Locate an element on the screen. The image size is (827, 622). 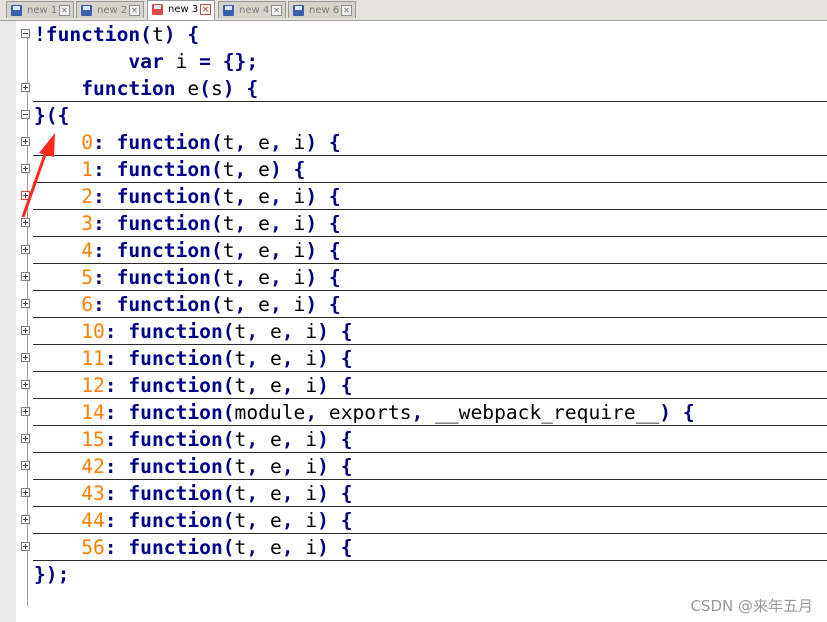
code-line: 1: function(t, e) { is located at coordinates (413, 169).